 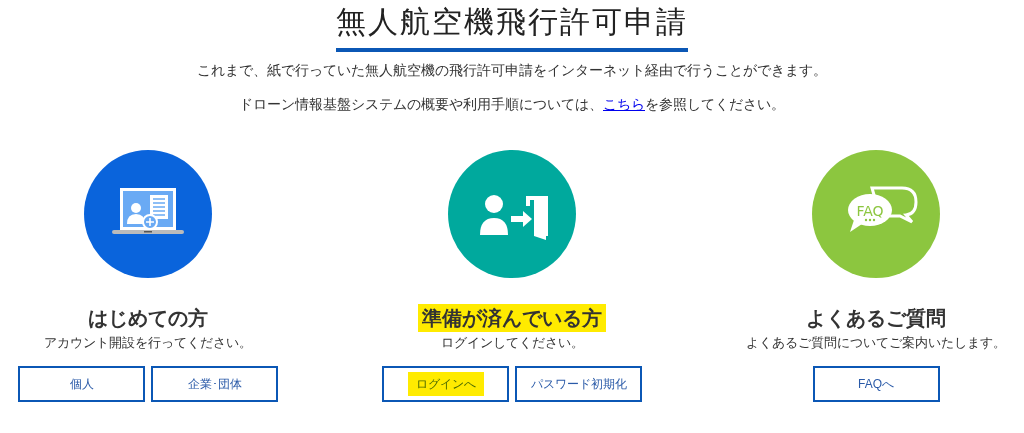 I want to click on speech-bubbles-icon: FAQ, so click(x=876, y=214).